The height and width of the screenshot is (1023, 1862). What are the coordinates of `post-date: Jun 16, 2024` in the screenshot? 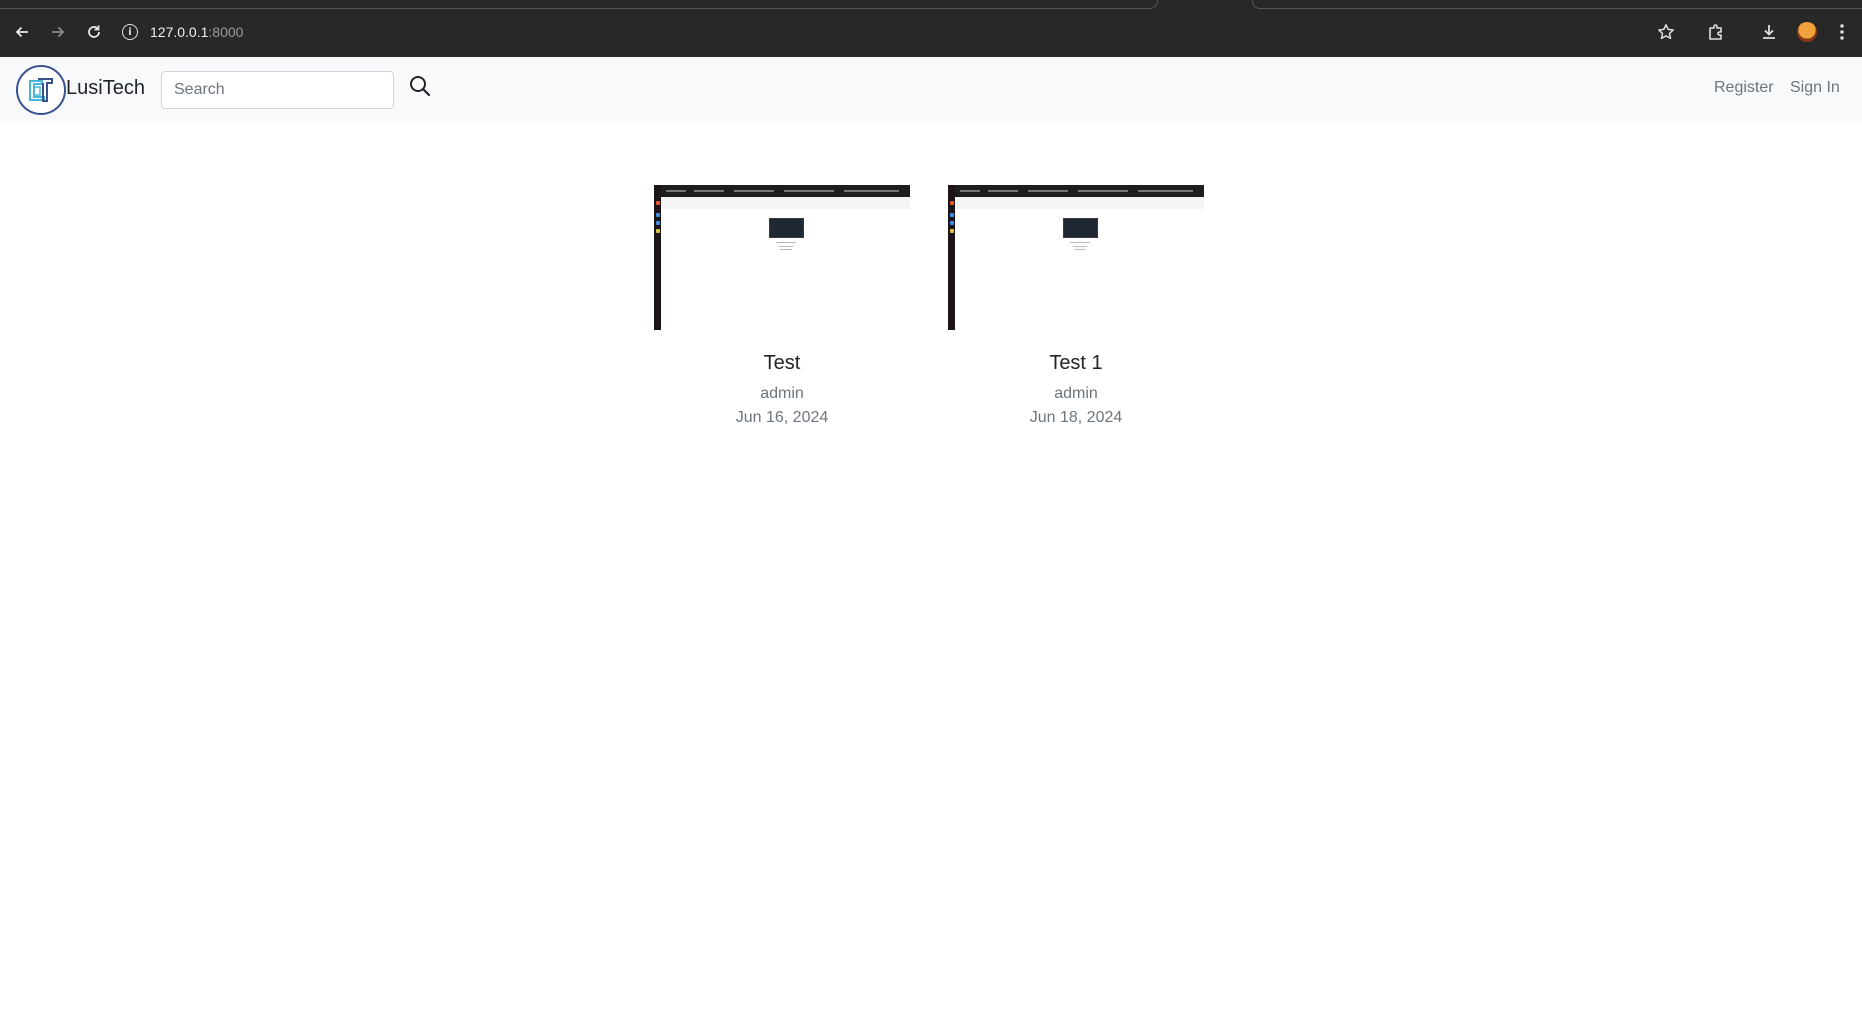 It's located at (782, 417).